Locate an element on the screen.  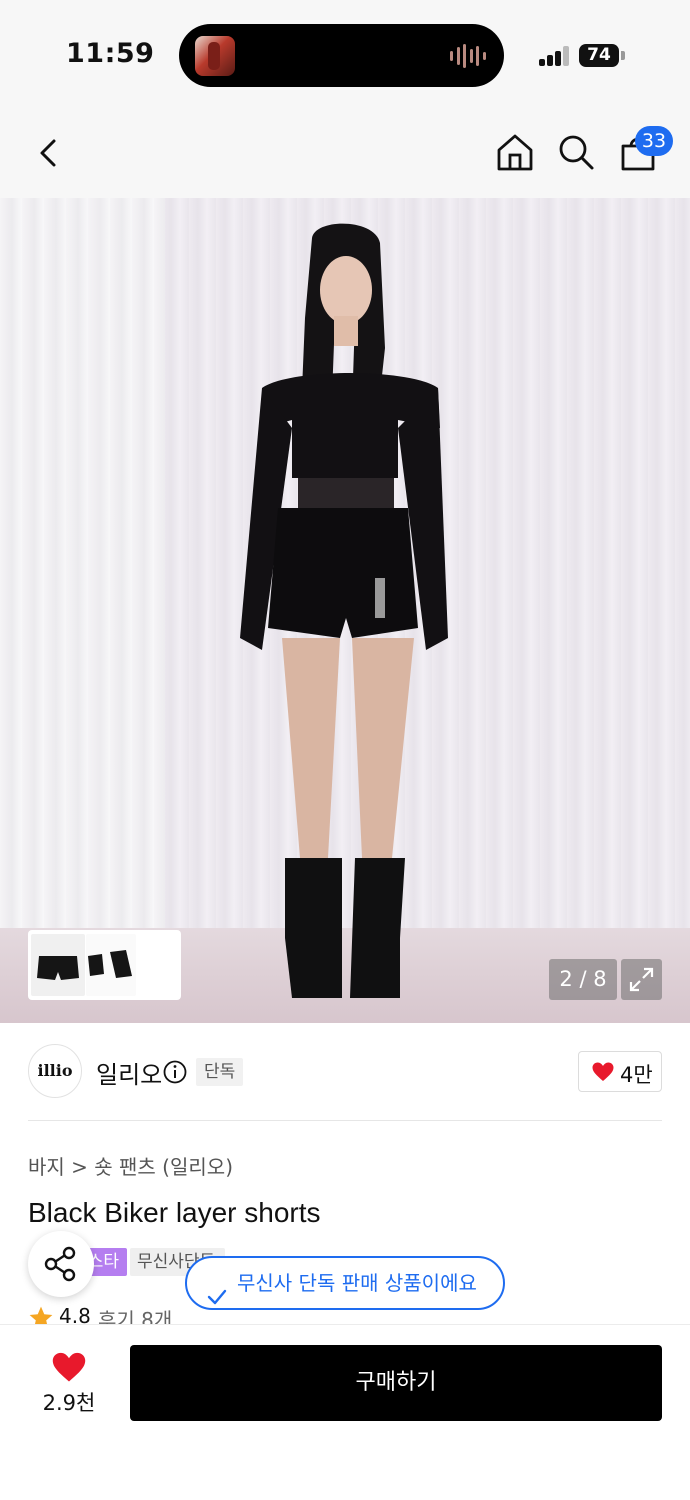
battery-icon: 74 is located at coordinates (599, 55).